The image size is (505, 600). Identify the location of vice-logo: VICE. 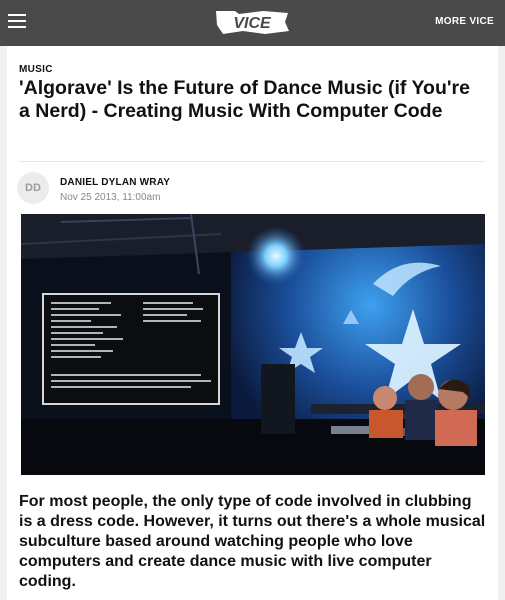
(252, 22).